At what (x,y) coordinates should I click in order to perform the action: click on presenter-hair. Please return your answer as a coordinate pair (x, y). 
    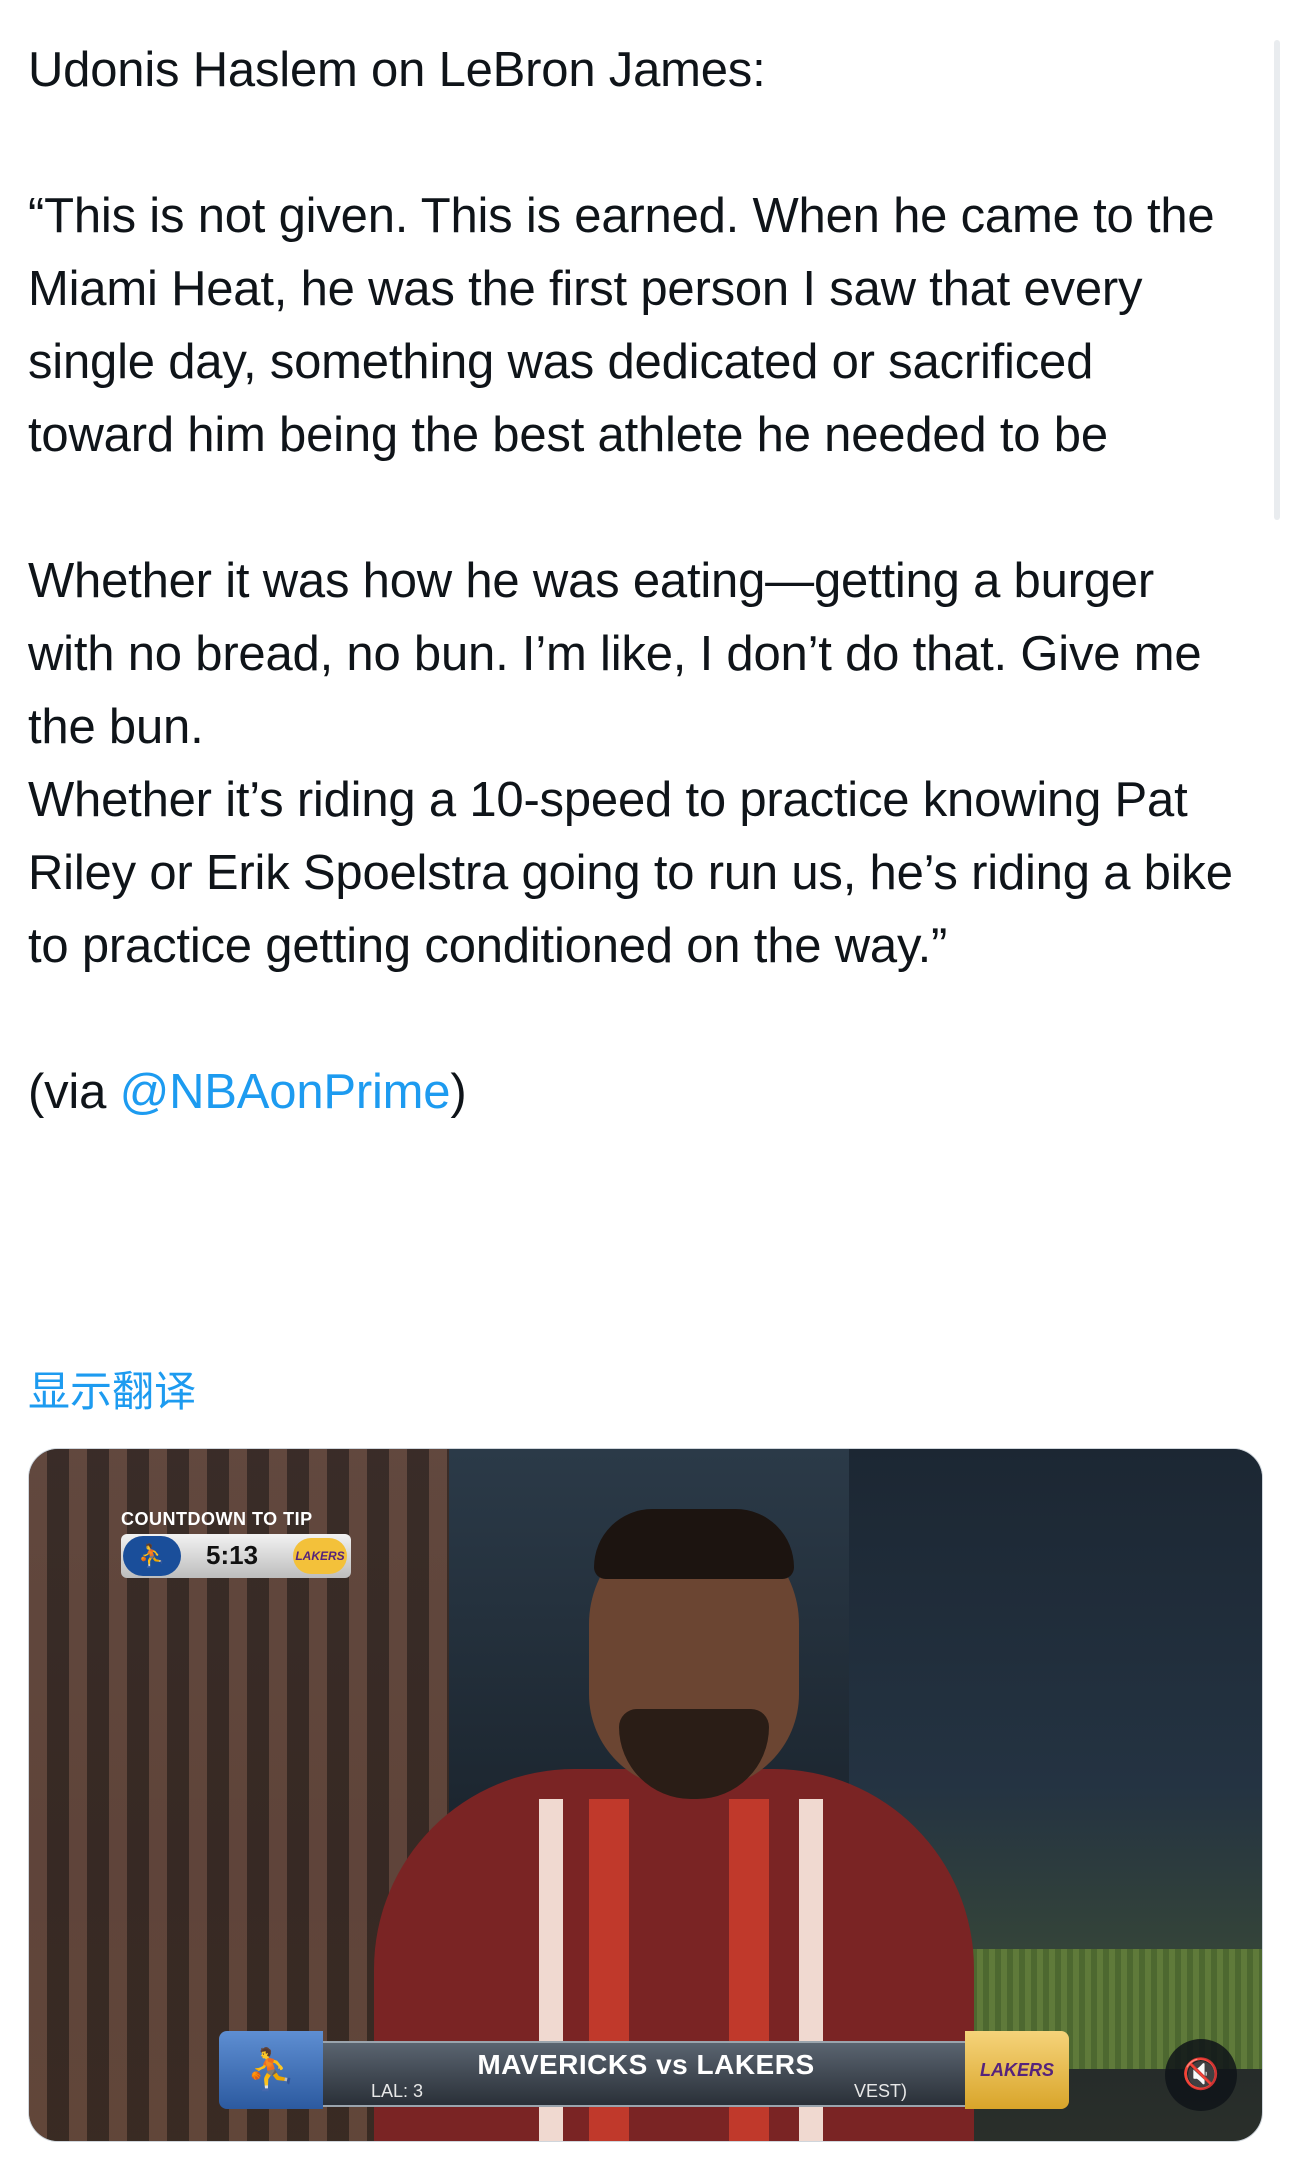
    Looking at the image, I should click on (694, 1544).